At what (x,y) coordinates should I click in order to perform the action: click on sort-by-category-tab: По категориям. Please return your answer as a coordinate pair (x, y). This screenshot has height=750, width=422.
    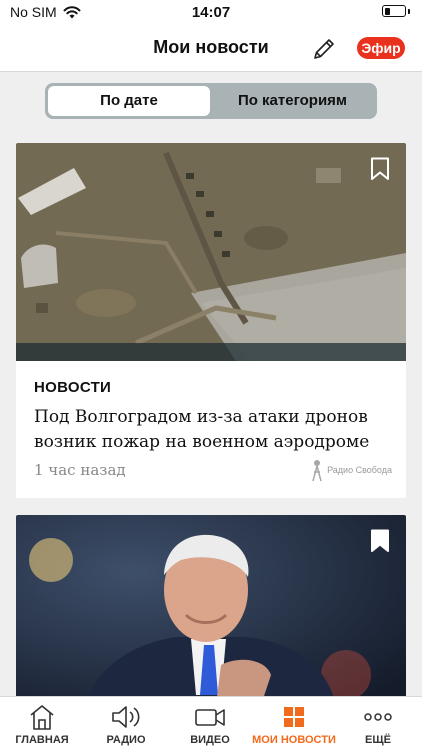
    Looking at the image, I should click on (292, 101).